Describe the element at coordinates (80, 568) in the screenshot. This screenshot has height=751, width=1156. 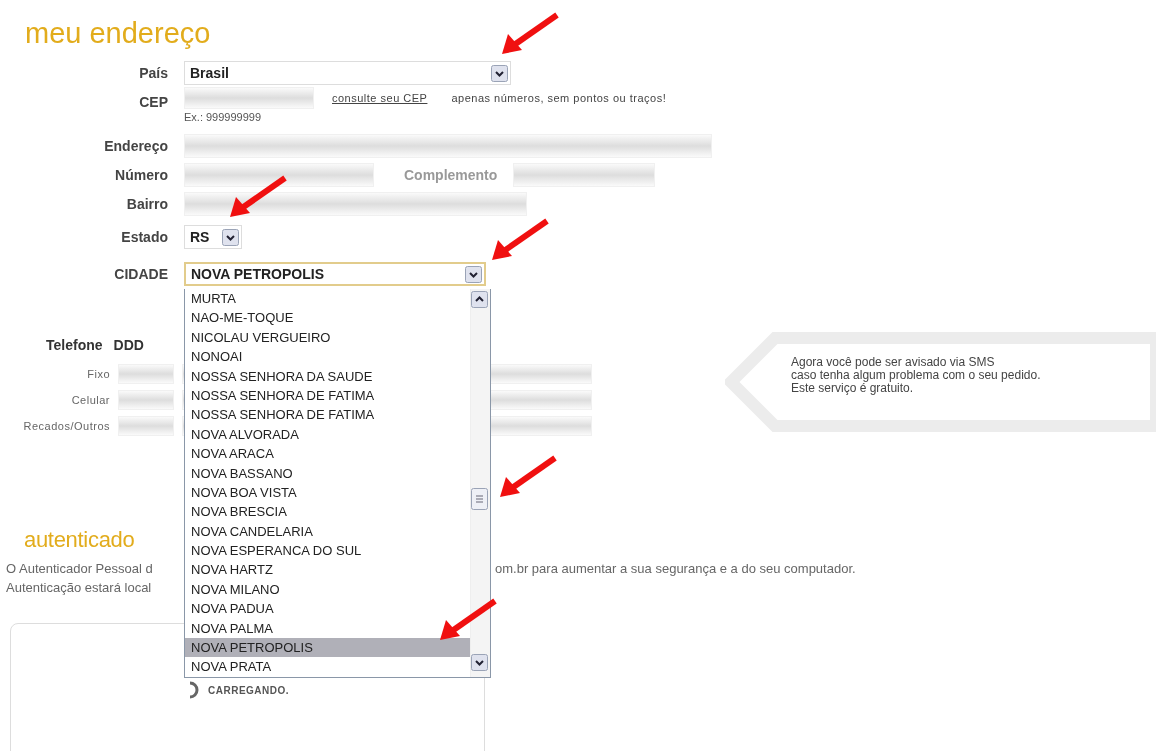
I see `paragraph-text: O Autenticador Pessoal d` at that location.